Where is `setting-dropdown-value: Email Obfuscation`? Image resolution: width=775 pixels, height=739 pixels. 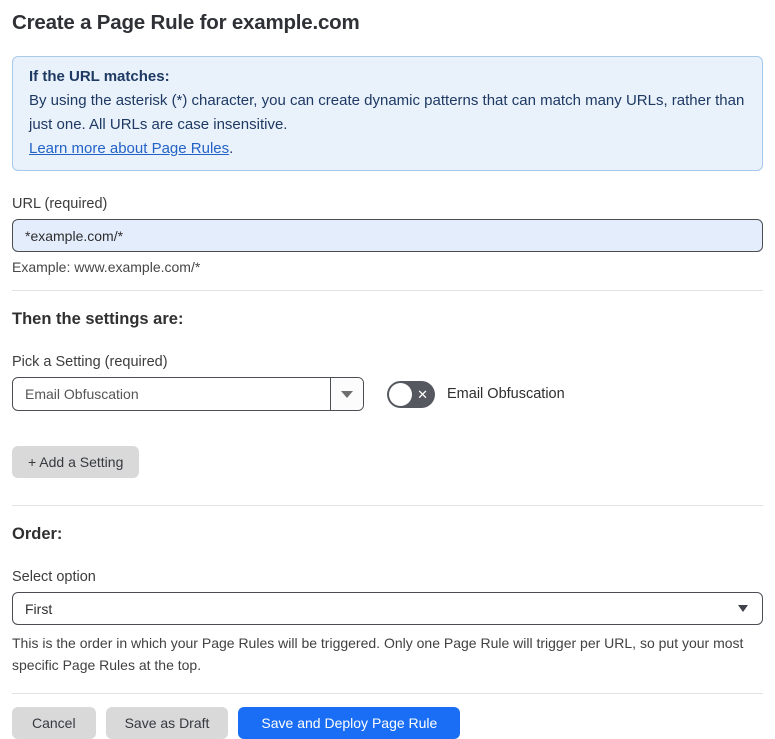
setting-dropdown-value: Email Obfuscation is located at coordinates (82, 394).